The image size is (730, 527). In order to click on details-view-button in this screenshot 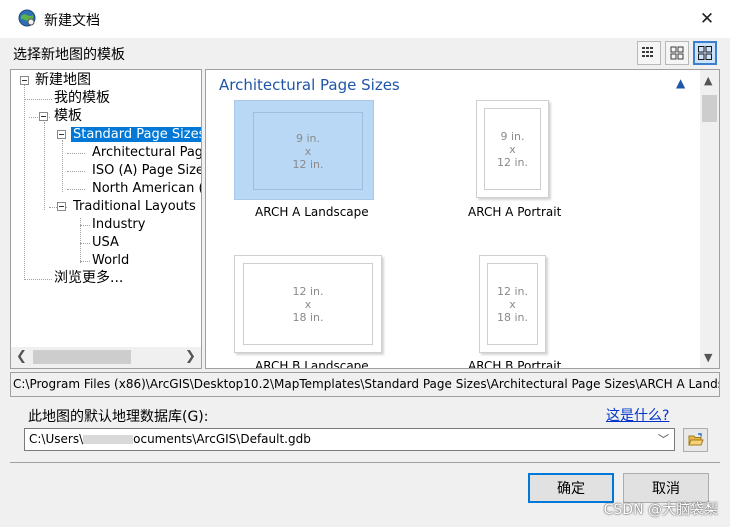, I will do `click(649, 53)`.